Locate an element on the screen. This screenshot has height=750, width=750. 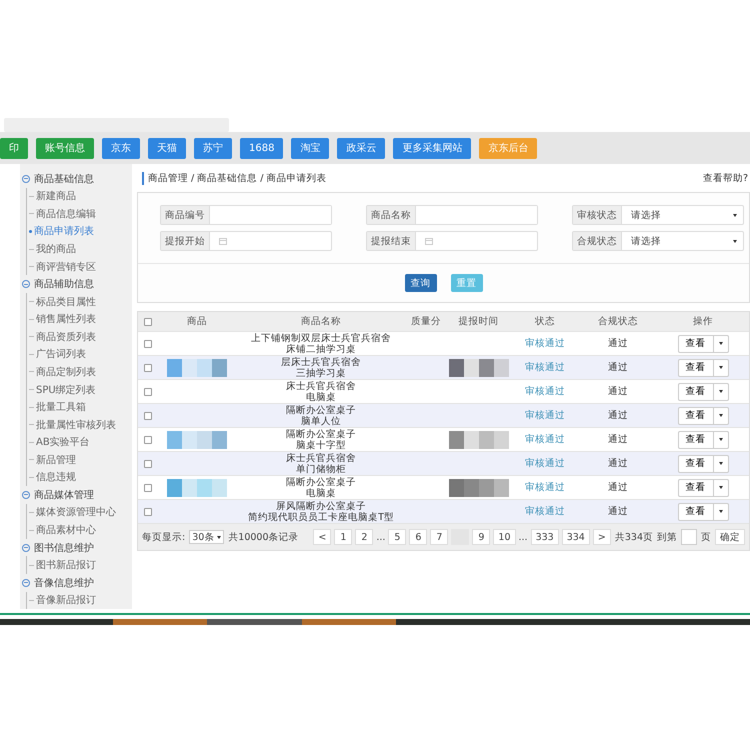
sidebar-item: 批量工具箱 is located at coordinates (79, 407).